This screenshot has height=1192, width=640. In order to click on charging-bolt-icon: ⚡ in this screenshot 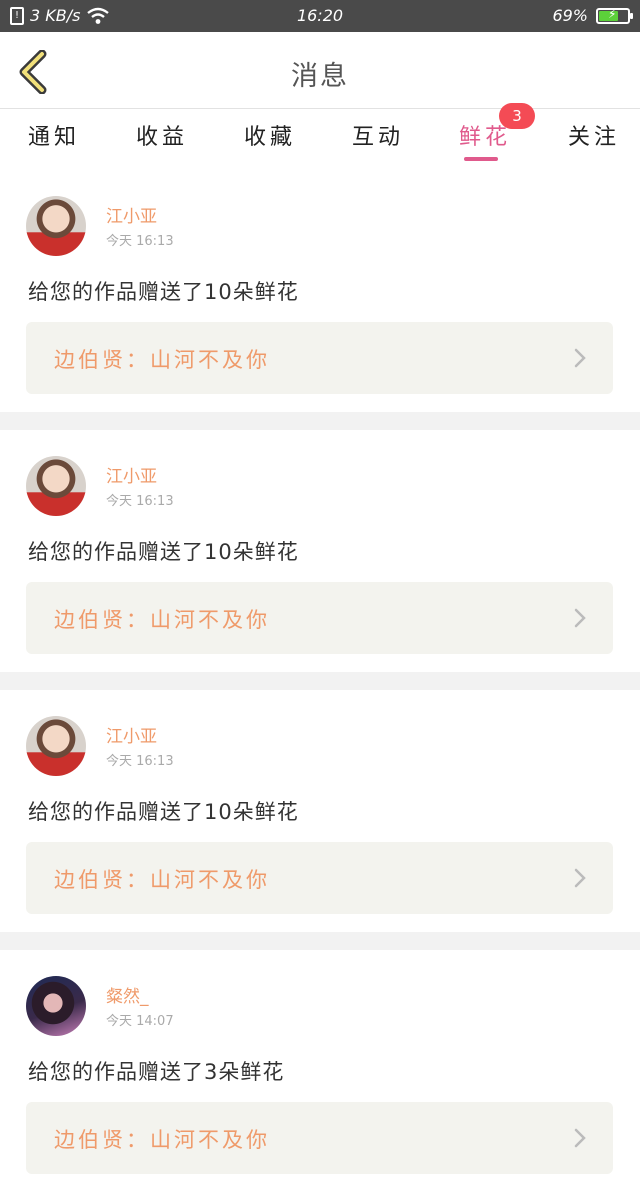, I will do `click(612, 13)`.